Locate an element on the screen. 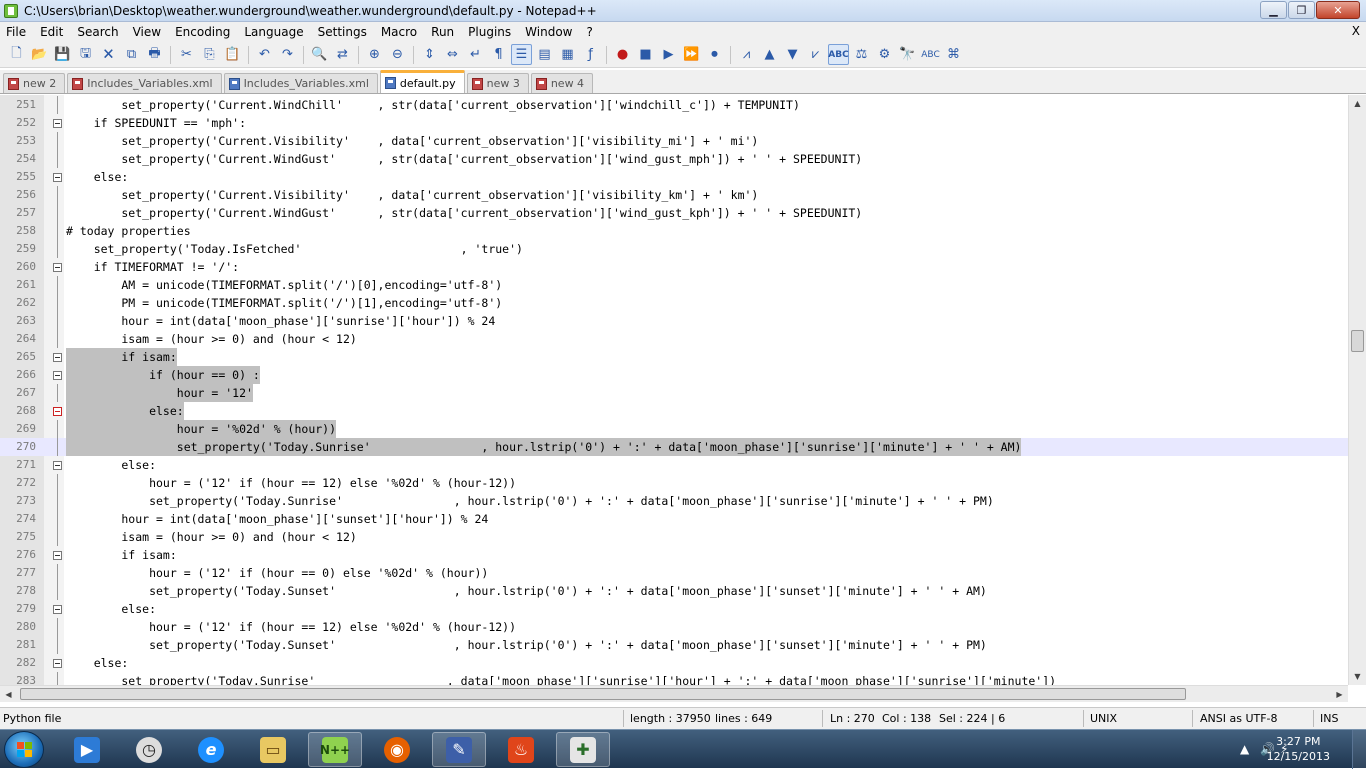  taskbar-explorer: ▭ is located at coordinates (273, 749).